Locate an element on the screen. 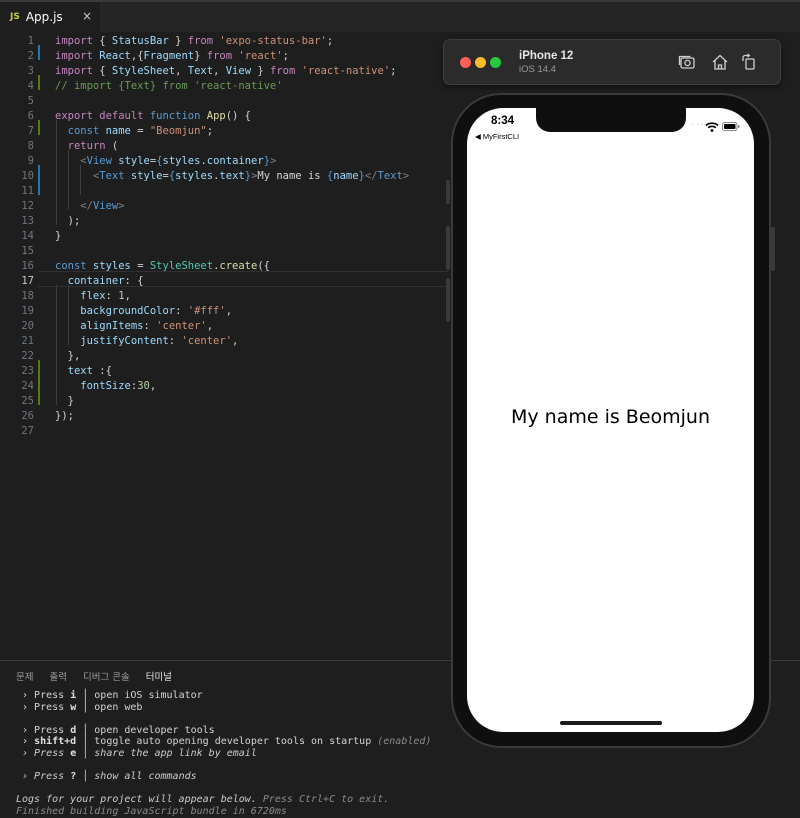  power-button is located at coordinates (773, 249).